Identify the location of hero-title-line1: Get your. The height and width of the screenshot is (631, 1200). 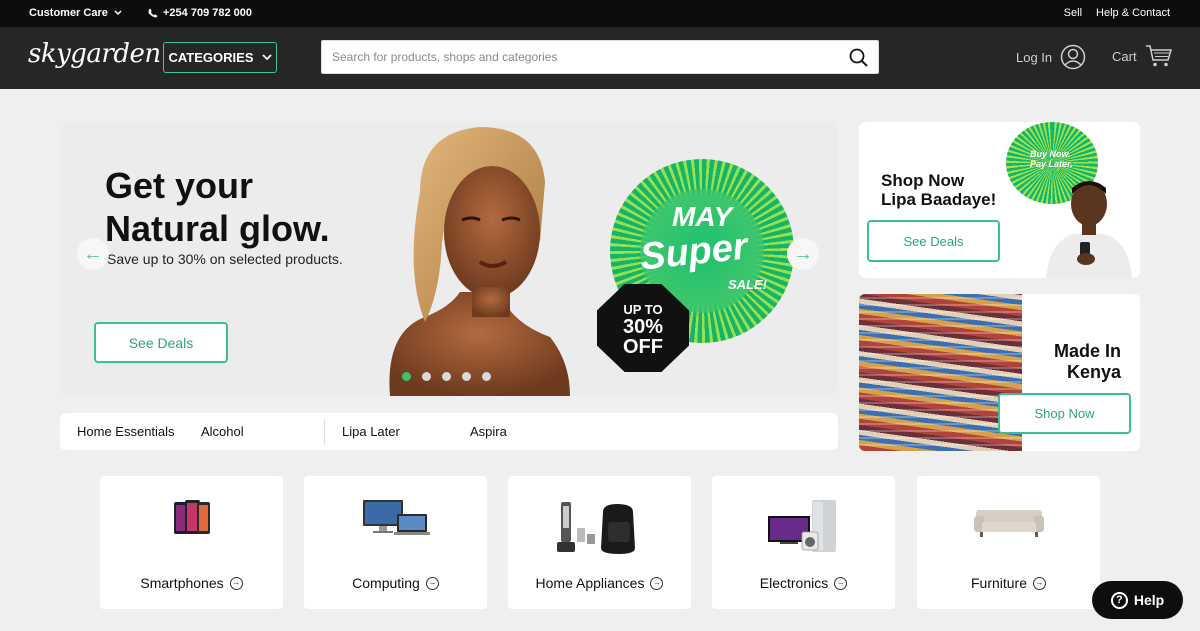
(179, 185).